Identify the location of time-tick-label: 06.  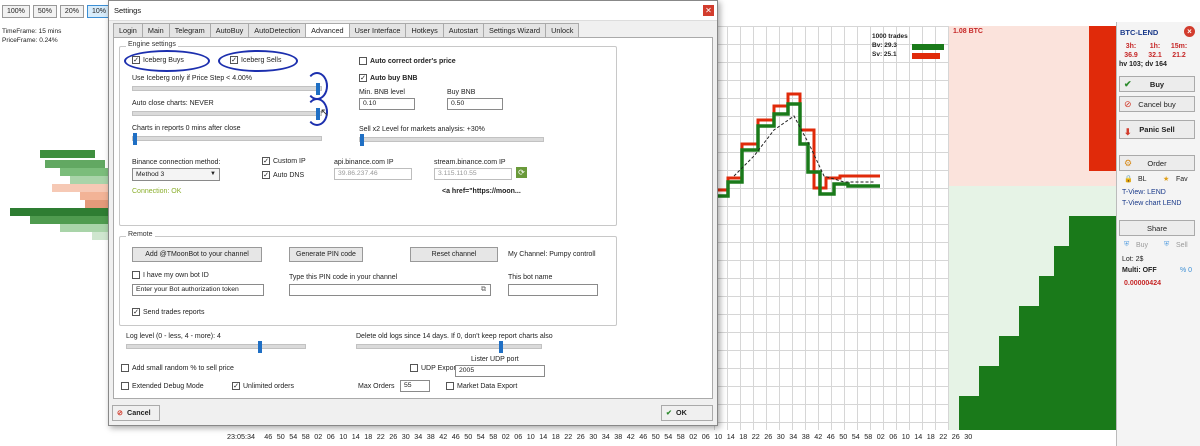
(893, 436).